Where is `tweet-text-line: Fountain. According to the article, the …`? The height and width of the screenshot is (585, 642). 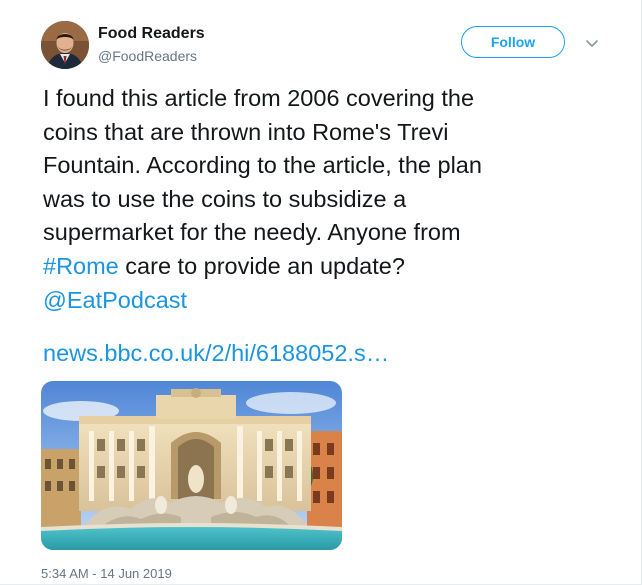 tweet-text-line: Fountain. According to the article, the … is located at coordinates (262, 165).